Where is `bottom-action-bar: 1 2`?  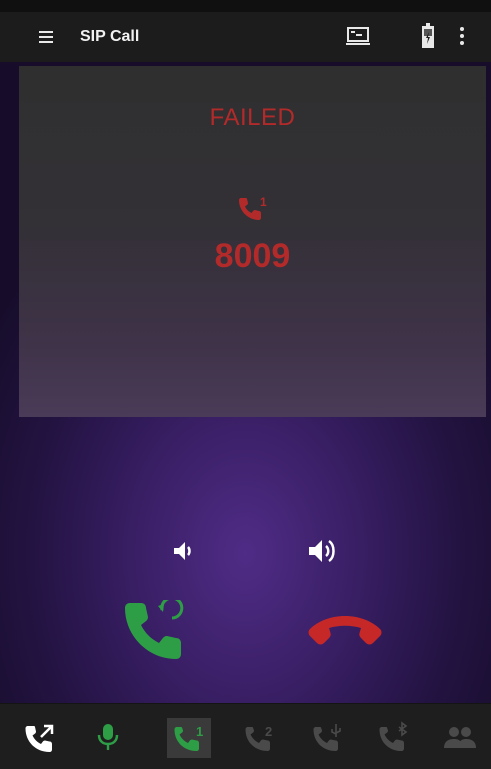
bottom-action-bar: 1 2 is located at coordinates (245, 736).